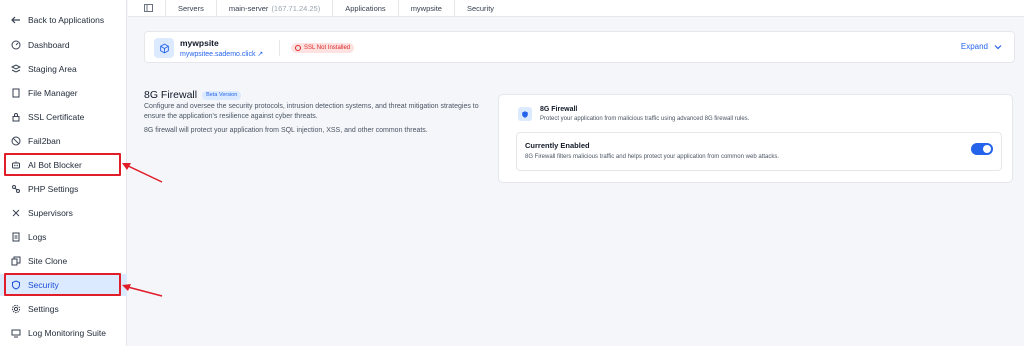 This screenshot has width=1024, height=346. I want to click on breadcrumb-mywpsite: mywpsite, so click(427, 8).